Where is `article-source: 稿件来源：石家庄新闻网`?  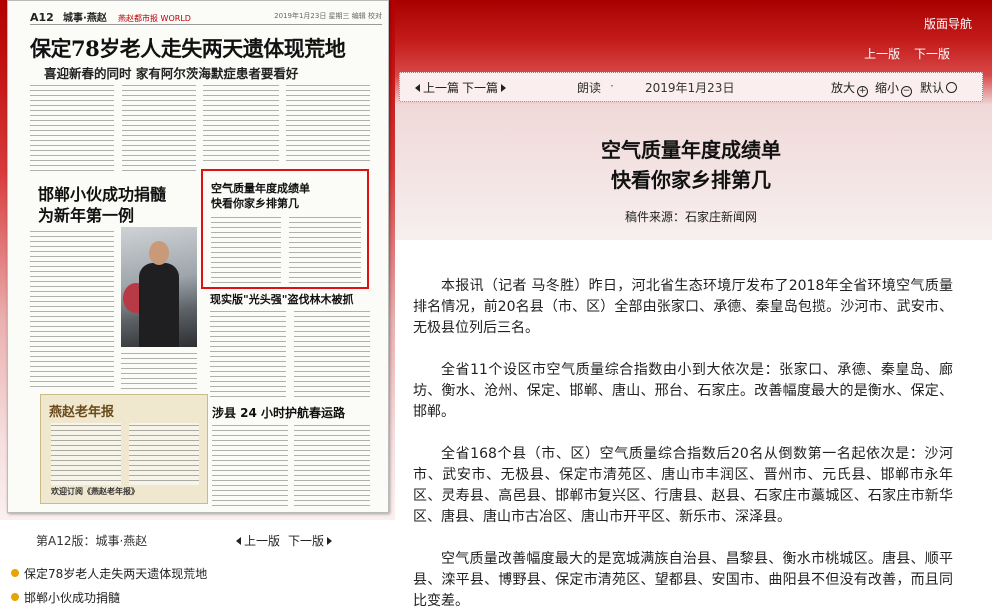
article-source: 稿件来源：石家庄新闻网 is located at coordinates (690, 217).